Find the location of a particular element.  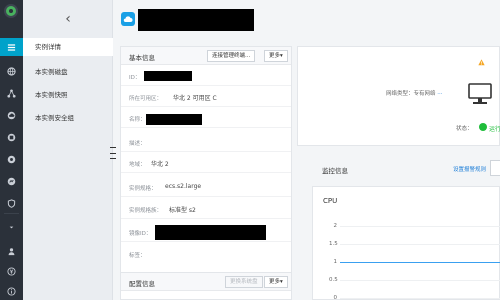

region-value: 华北 2 is located at coordinates (160, 164).